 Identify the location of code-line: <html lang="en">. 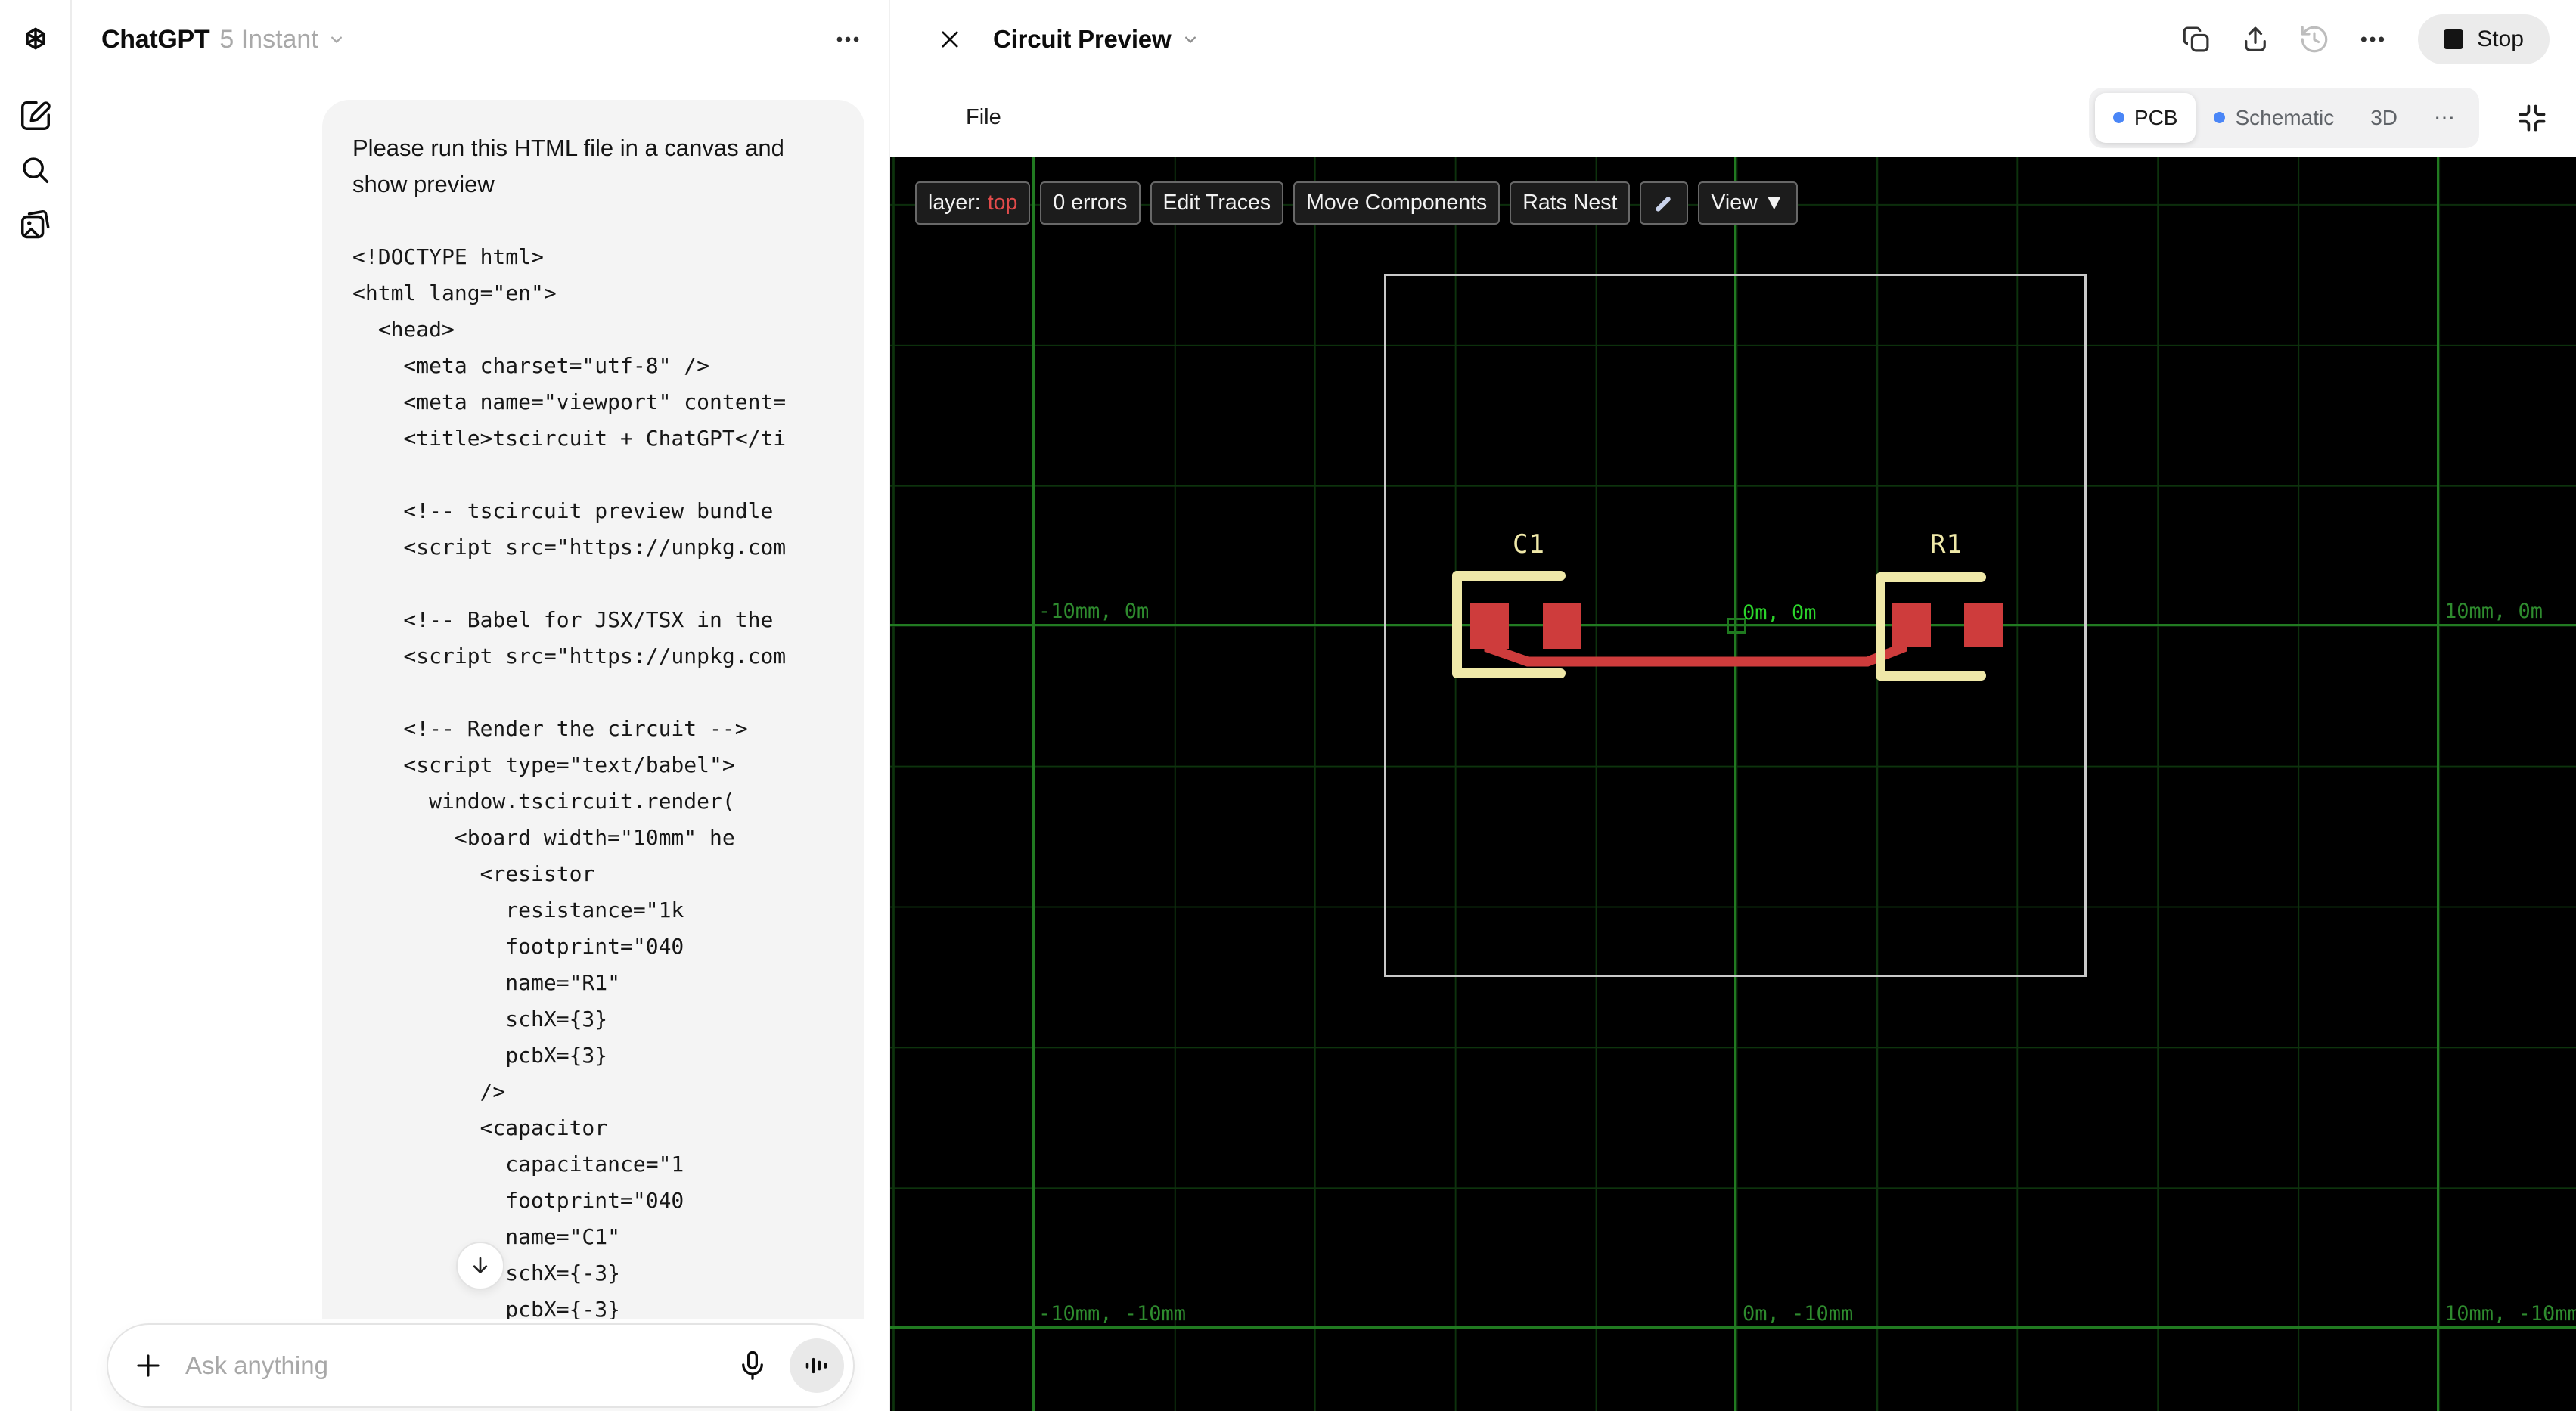
(454, 293).